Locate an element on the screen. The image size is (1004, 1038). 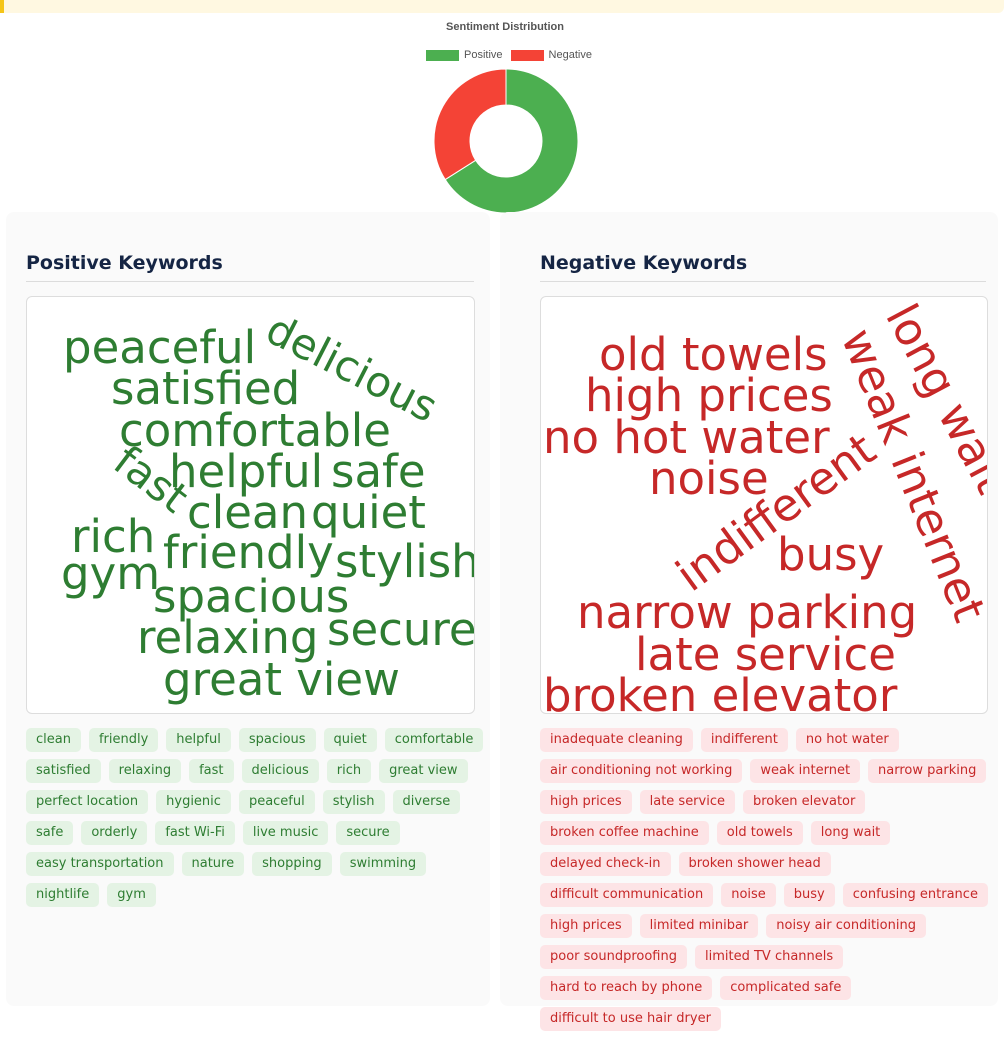
keyword-tag: fast Wi-Fi is located at coordinates (195, 833).